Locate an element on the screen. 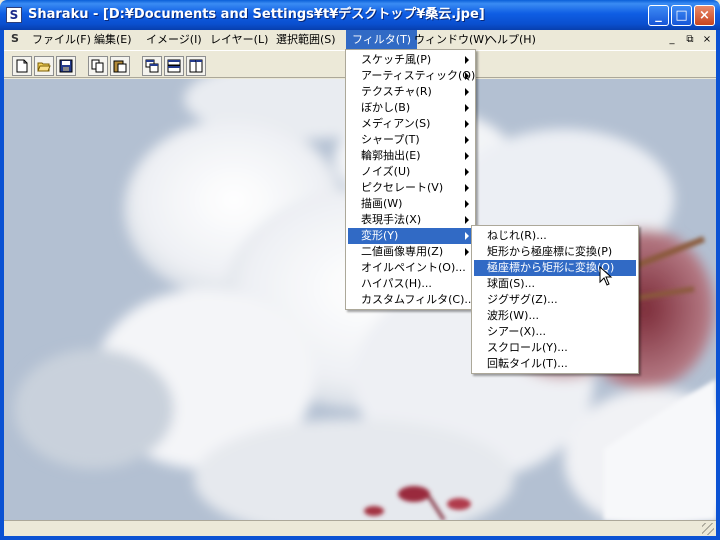  mouse-pointer-icon is located at coordinates (606, 276).